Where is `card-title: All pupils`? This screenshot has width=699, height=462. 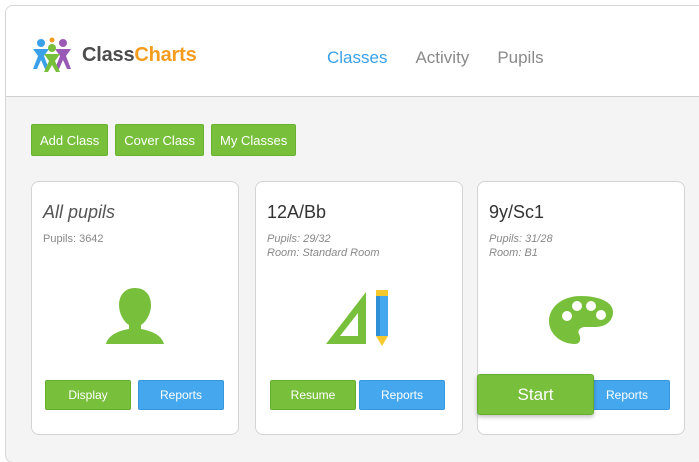
card-title: All pupils is located at coordinates (79, 212).